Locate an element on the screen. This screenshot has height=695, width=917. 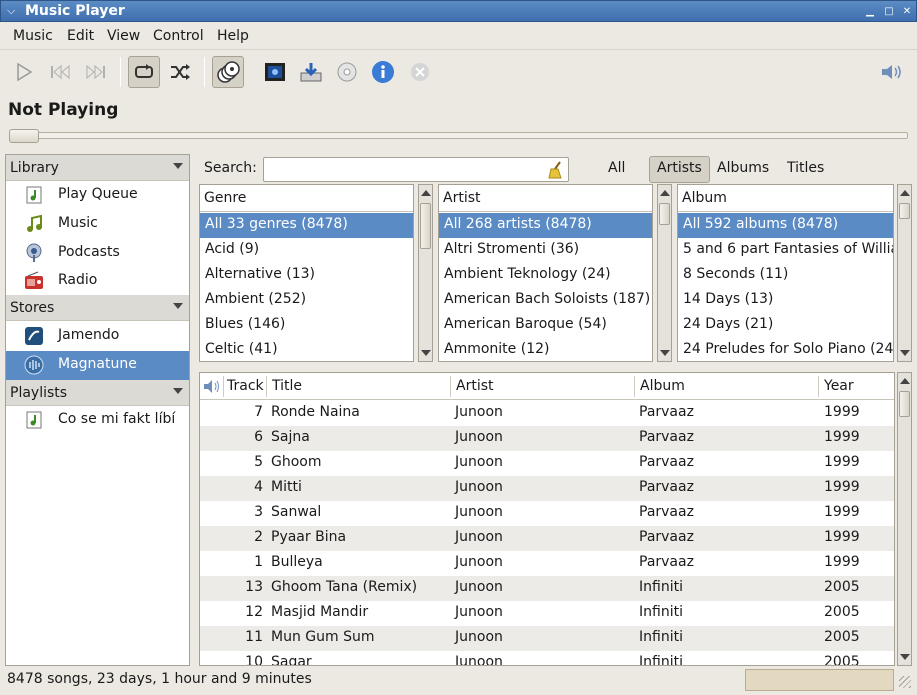
remove-button is located at coordinates (420, 72).